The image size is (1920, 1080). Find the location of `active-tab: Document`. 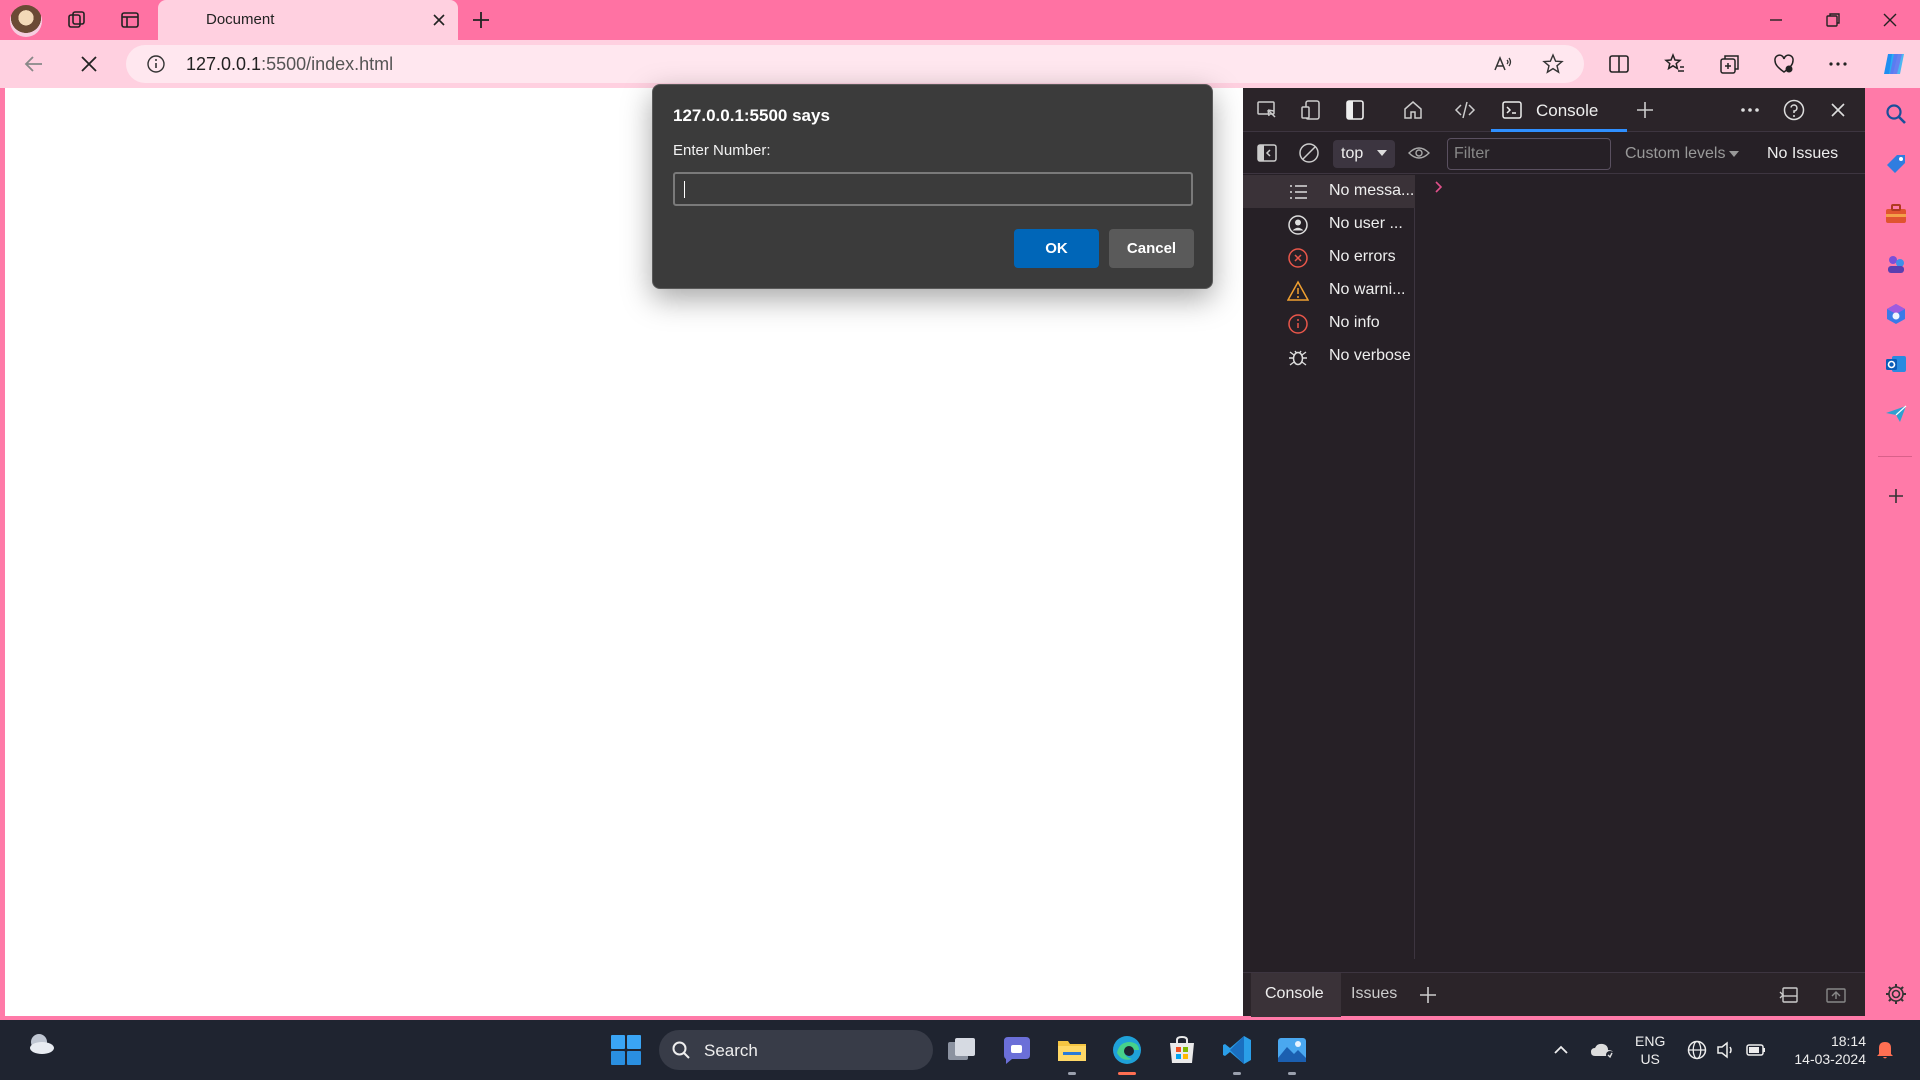

active-tab: Document is located at coordinates (308, 20).